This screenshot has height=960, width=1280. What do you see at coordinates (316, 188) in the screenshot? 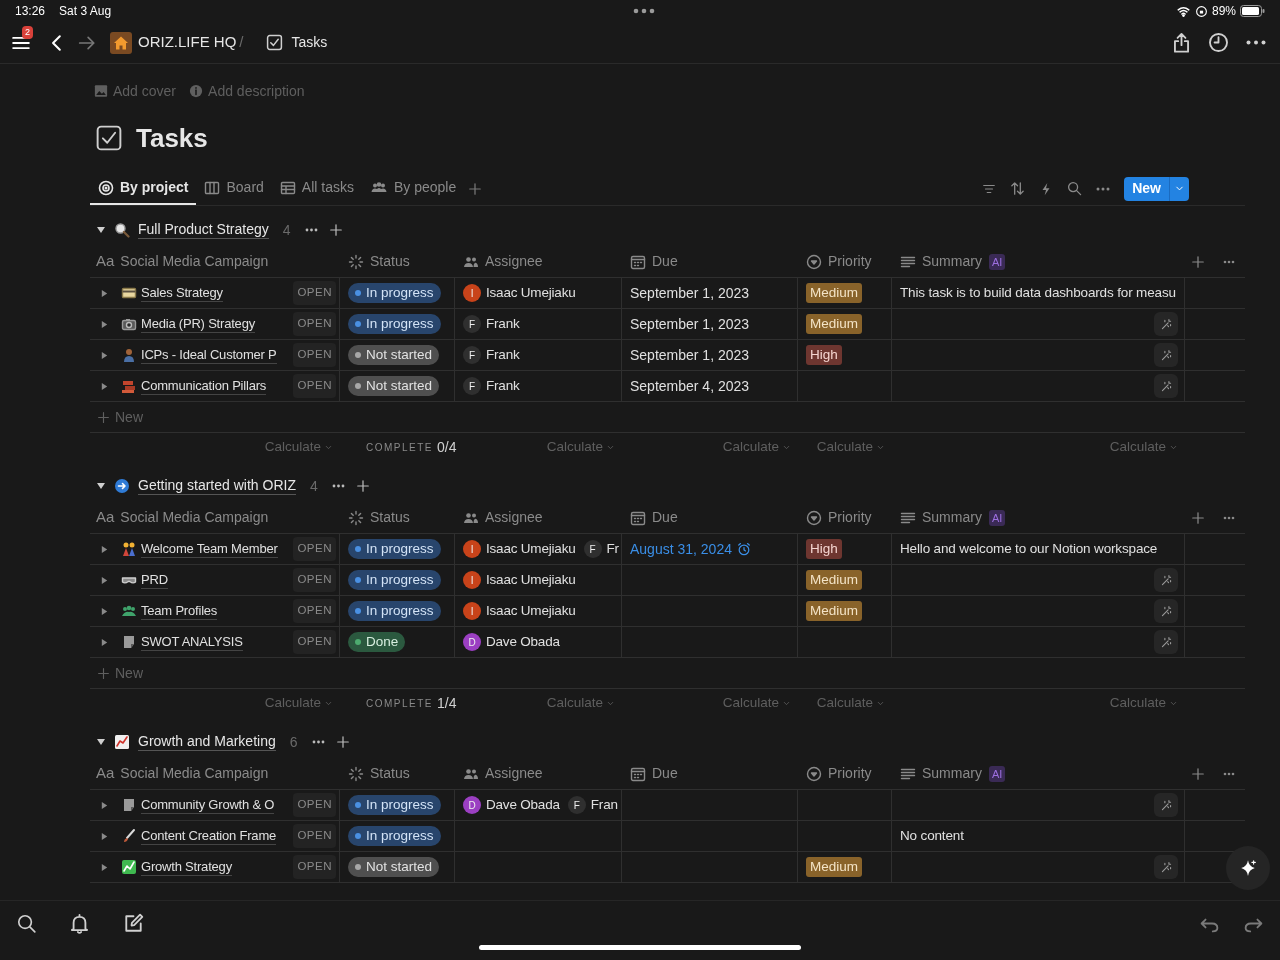
I see `view-tab: All tasks` at bounding box center [316, 188].